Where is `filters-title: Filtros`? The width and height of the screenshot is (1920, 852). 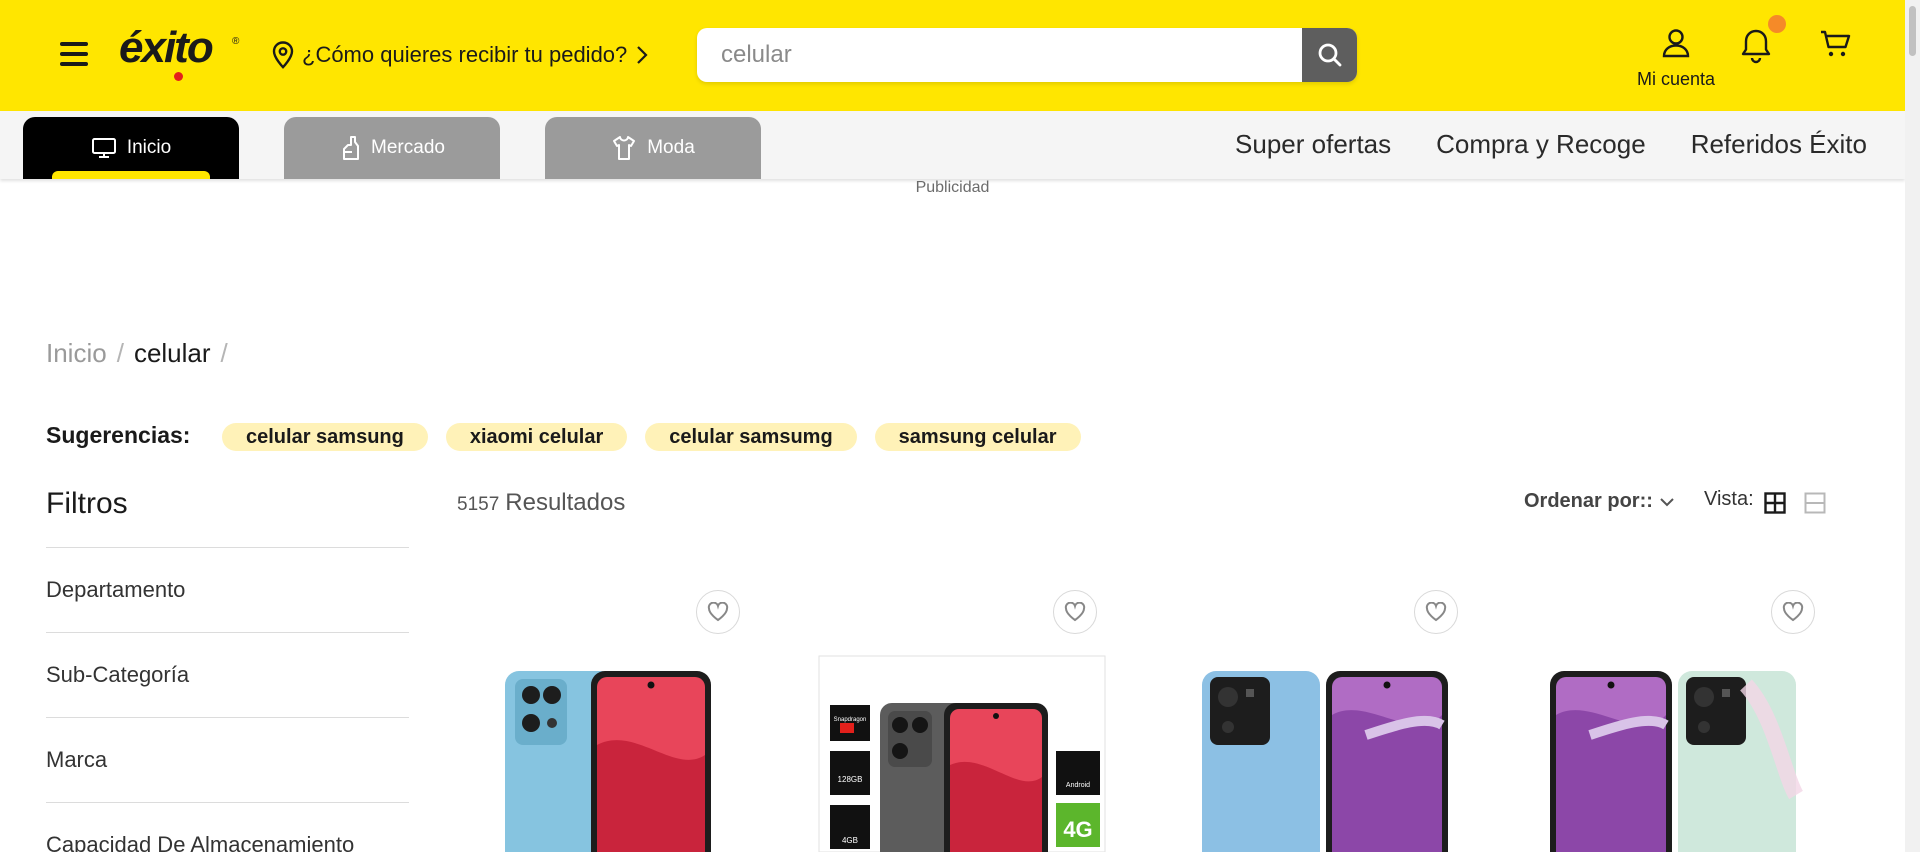 filters-title: Filtros is located at coordinates (87, 503).